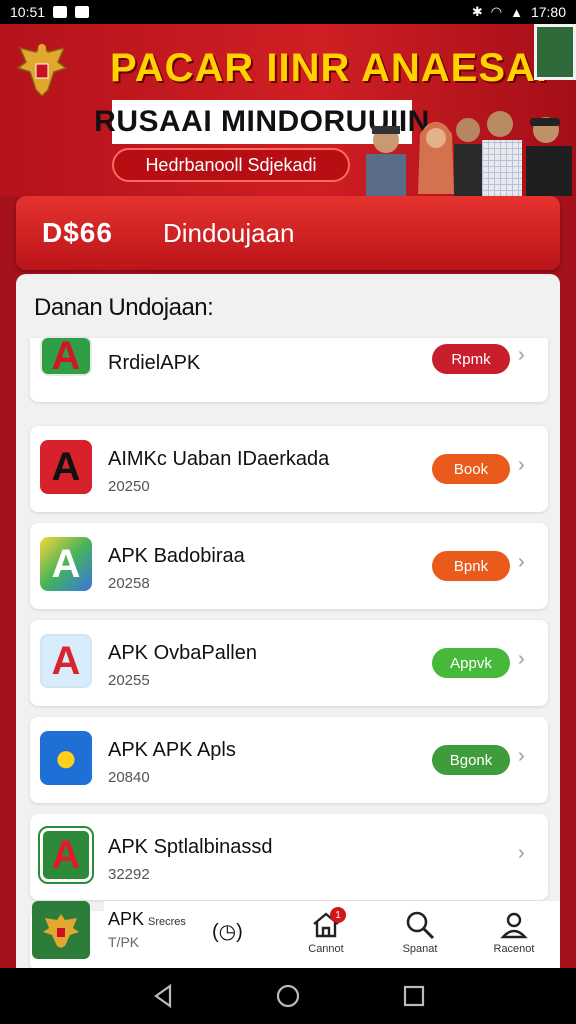 The image size is (576, 1024). I want to click on list-item: A APK Badobiraa 20258 Bpnk ›, so click(289, 566).